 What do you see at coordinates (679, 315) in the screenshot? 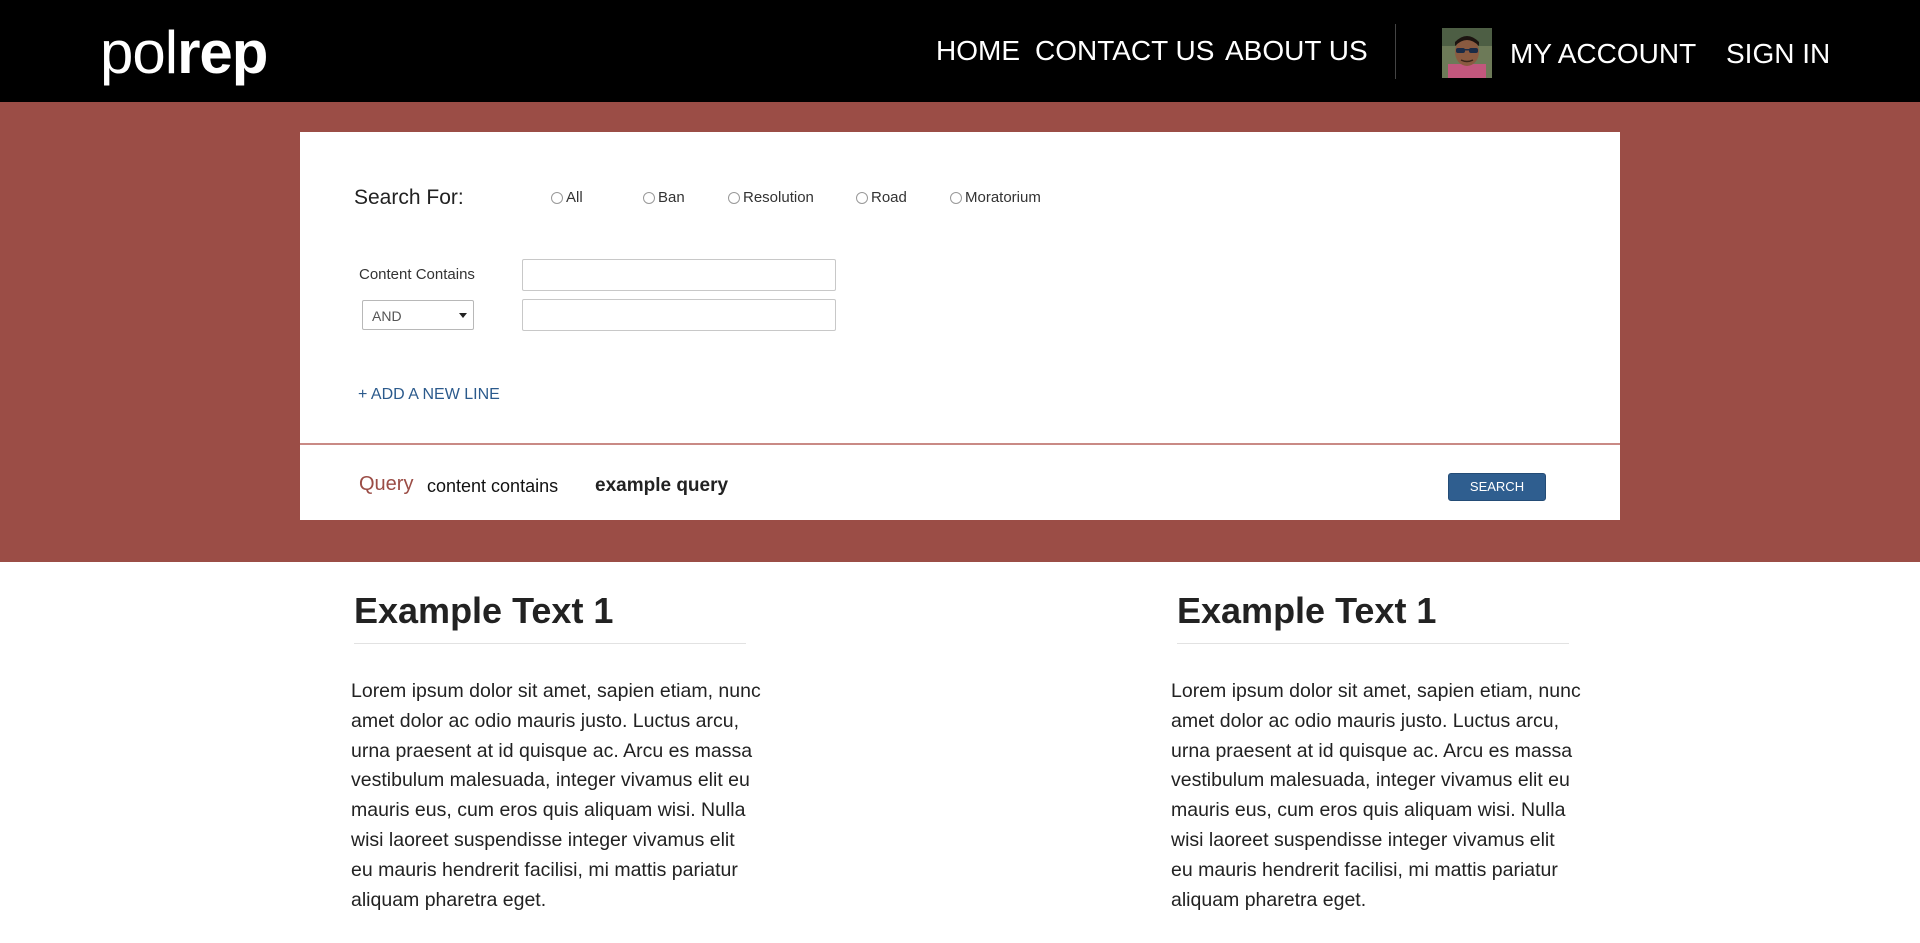
I see `second-condition-input` at bounding box center [679, 315].